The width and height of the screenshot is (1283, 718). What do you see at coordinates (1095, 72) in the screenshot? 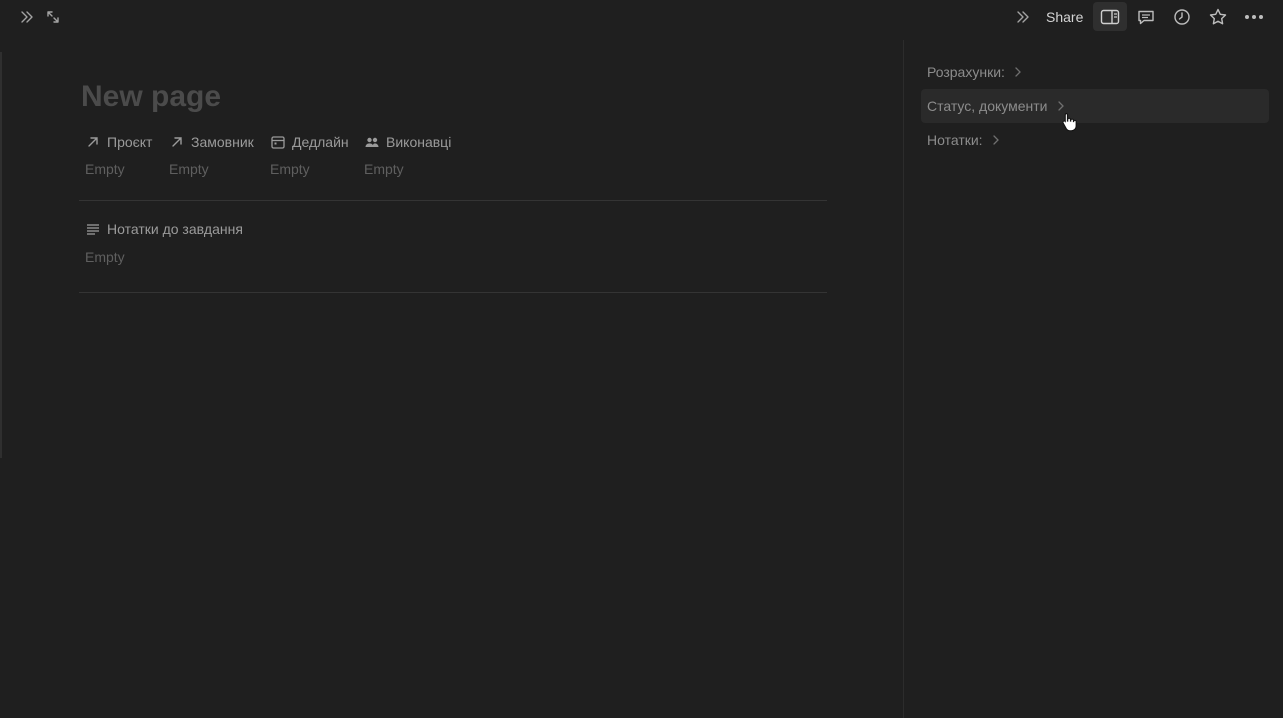
I see `panel-item-calculations: Розрахунки:` at bounding box center [1095, 72].